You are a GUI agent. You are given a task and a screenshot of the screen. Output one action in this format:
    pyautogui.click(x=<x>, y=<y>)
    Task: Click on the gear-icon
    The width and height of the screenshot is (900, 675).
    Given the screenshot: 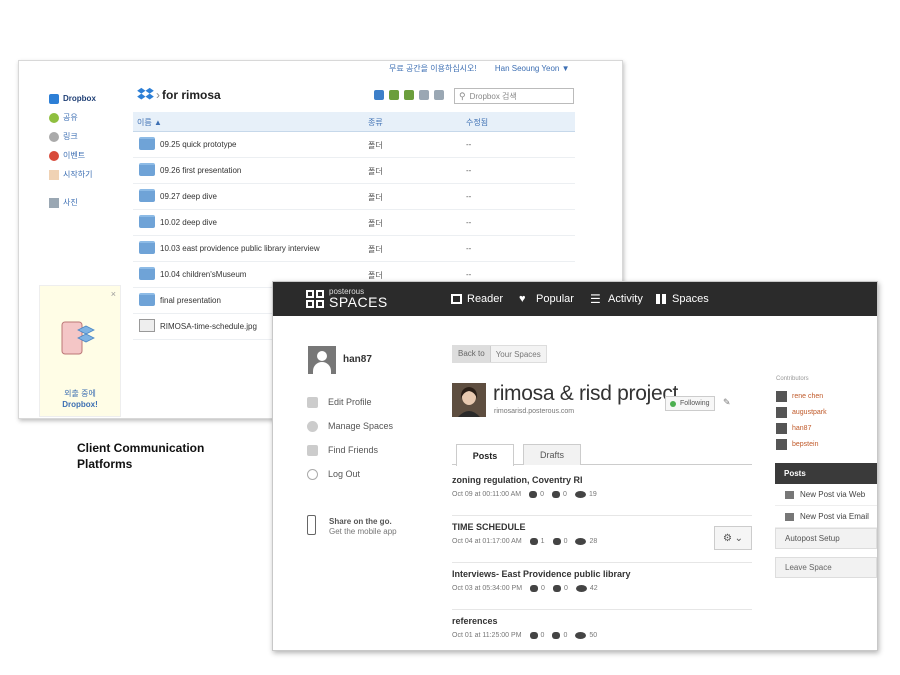 What is the action you would take?
    pyautogui.click(x=312, y=426)
    